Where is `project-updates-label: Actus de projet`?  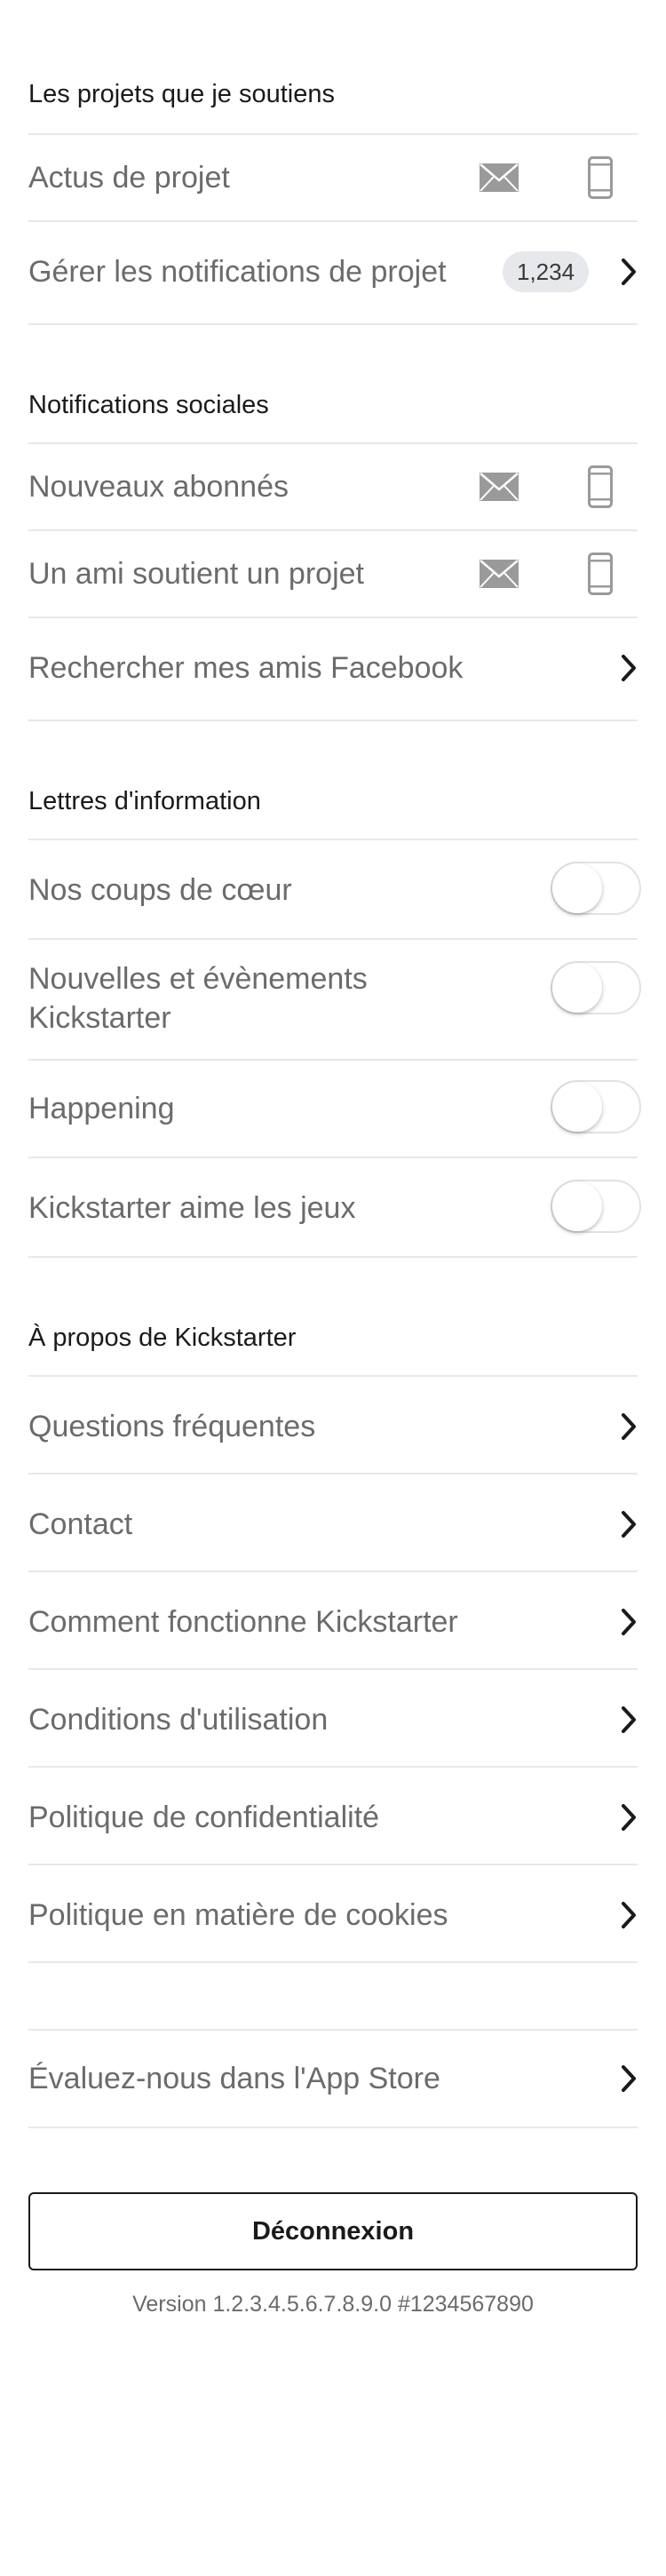
project-updates-label: Actus de projet is located at coordinates (129, 178).